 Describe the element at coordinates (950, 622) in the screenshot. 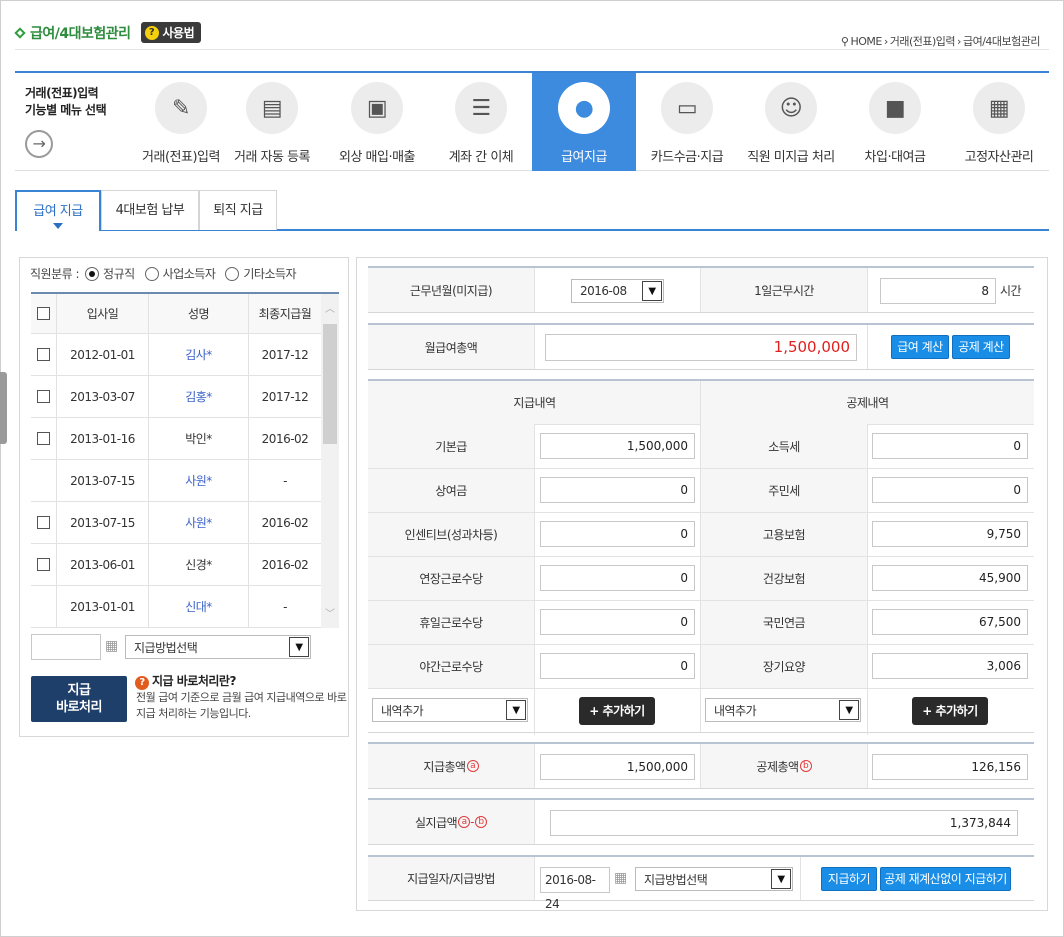

I see `deduct-item-input: 67,500` at that location.